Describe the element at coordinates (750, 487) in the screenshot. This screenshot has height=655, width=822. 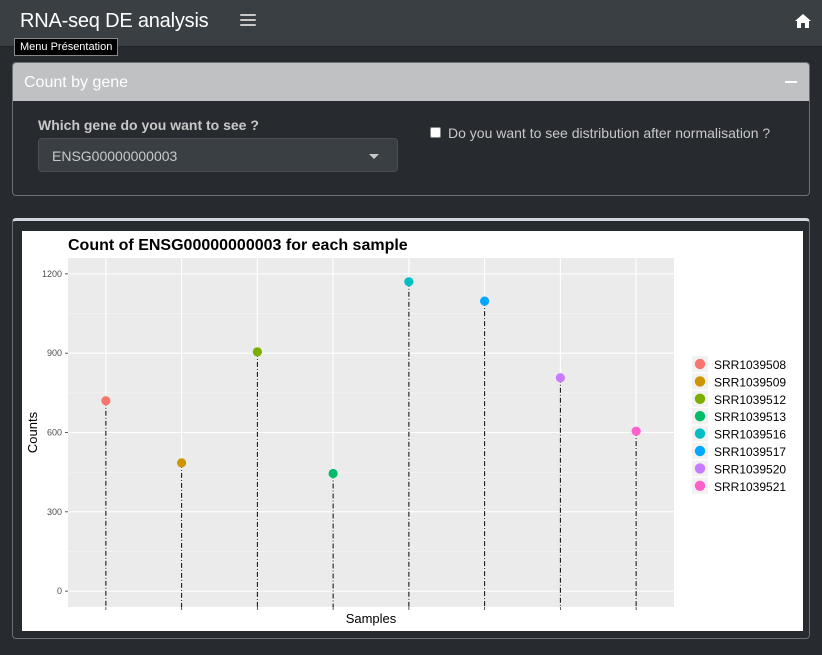
I see `legend-label: SRR1039521` at that location.